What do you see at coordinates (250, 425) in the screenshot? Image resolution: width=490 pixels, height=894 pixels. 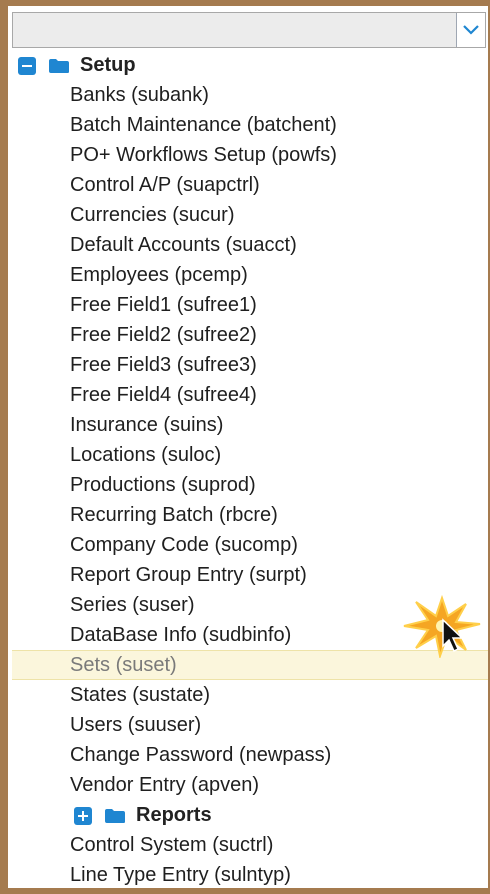 I see `tree-item: Insurance (suins)` at bounding box center [250, 425].